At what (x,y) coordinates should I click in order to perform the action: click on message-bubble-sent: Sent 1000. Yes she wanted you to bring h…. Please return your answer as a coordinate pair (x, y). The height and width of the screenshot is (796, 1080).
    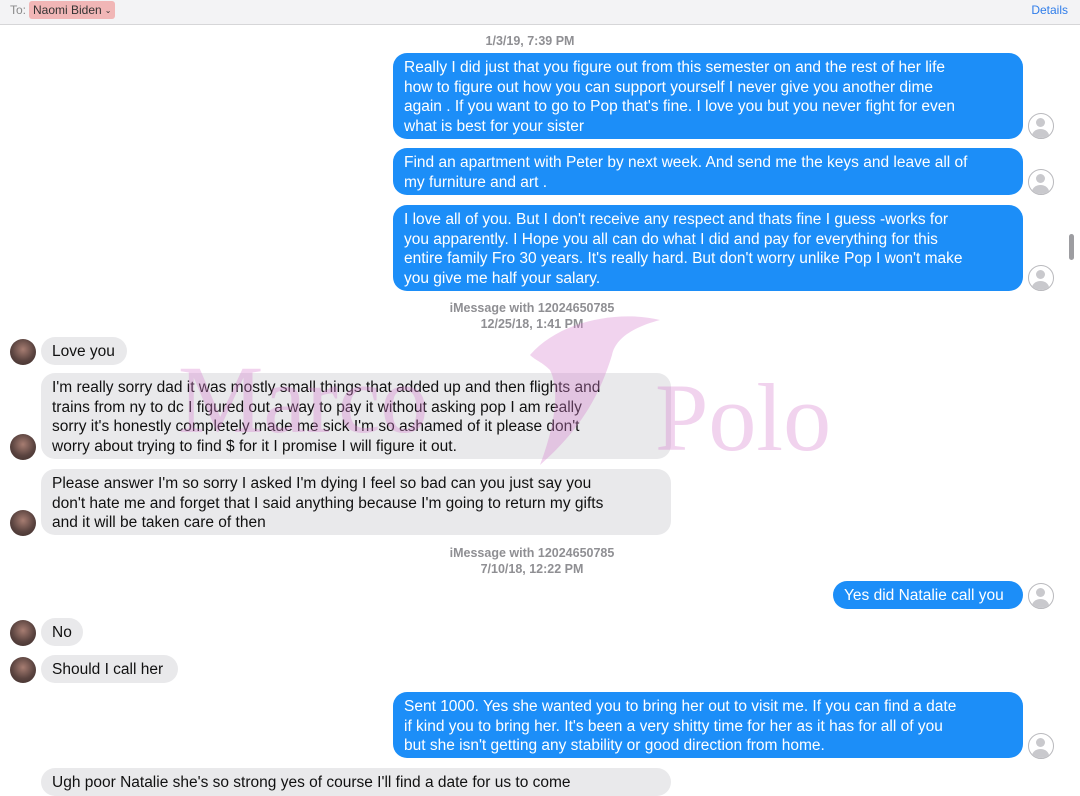
    Looking at the image, I should click on (708, 725).